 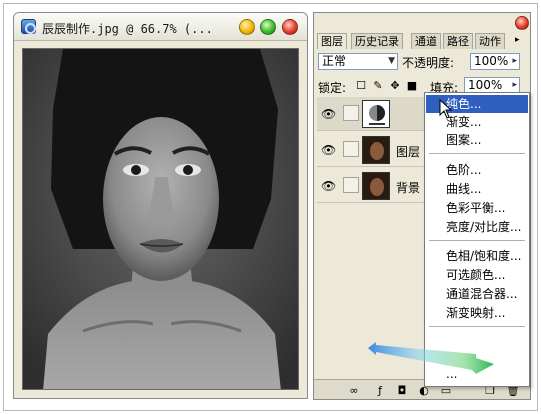 What do you see at coordinates (412, 85) in the screenshot?
I see `lock-all-icon: ■` at bounding box center [412, 85].